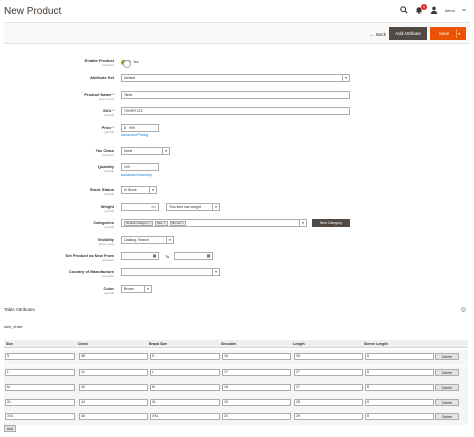 This screenshot has width=474, height=437. Describe the element at coordinates (170, 272) in the screenshot. I see `country-select: ▾` at that location.